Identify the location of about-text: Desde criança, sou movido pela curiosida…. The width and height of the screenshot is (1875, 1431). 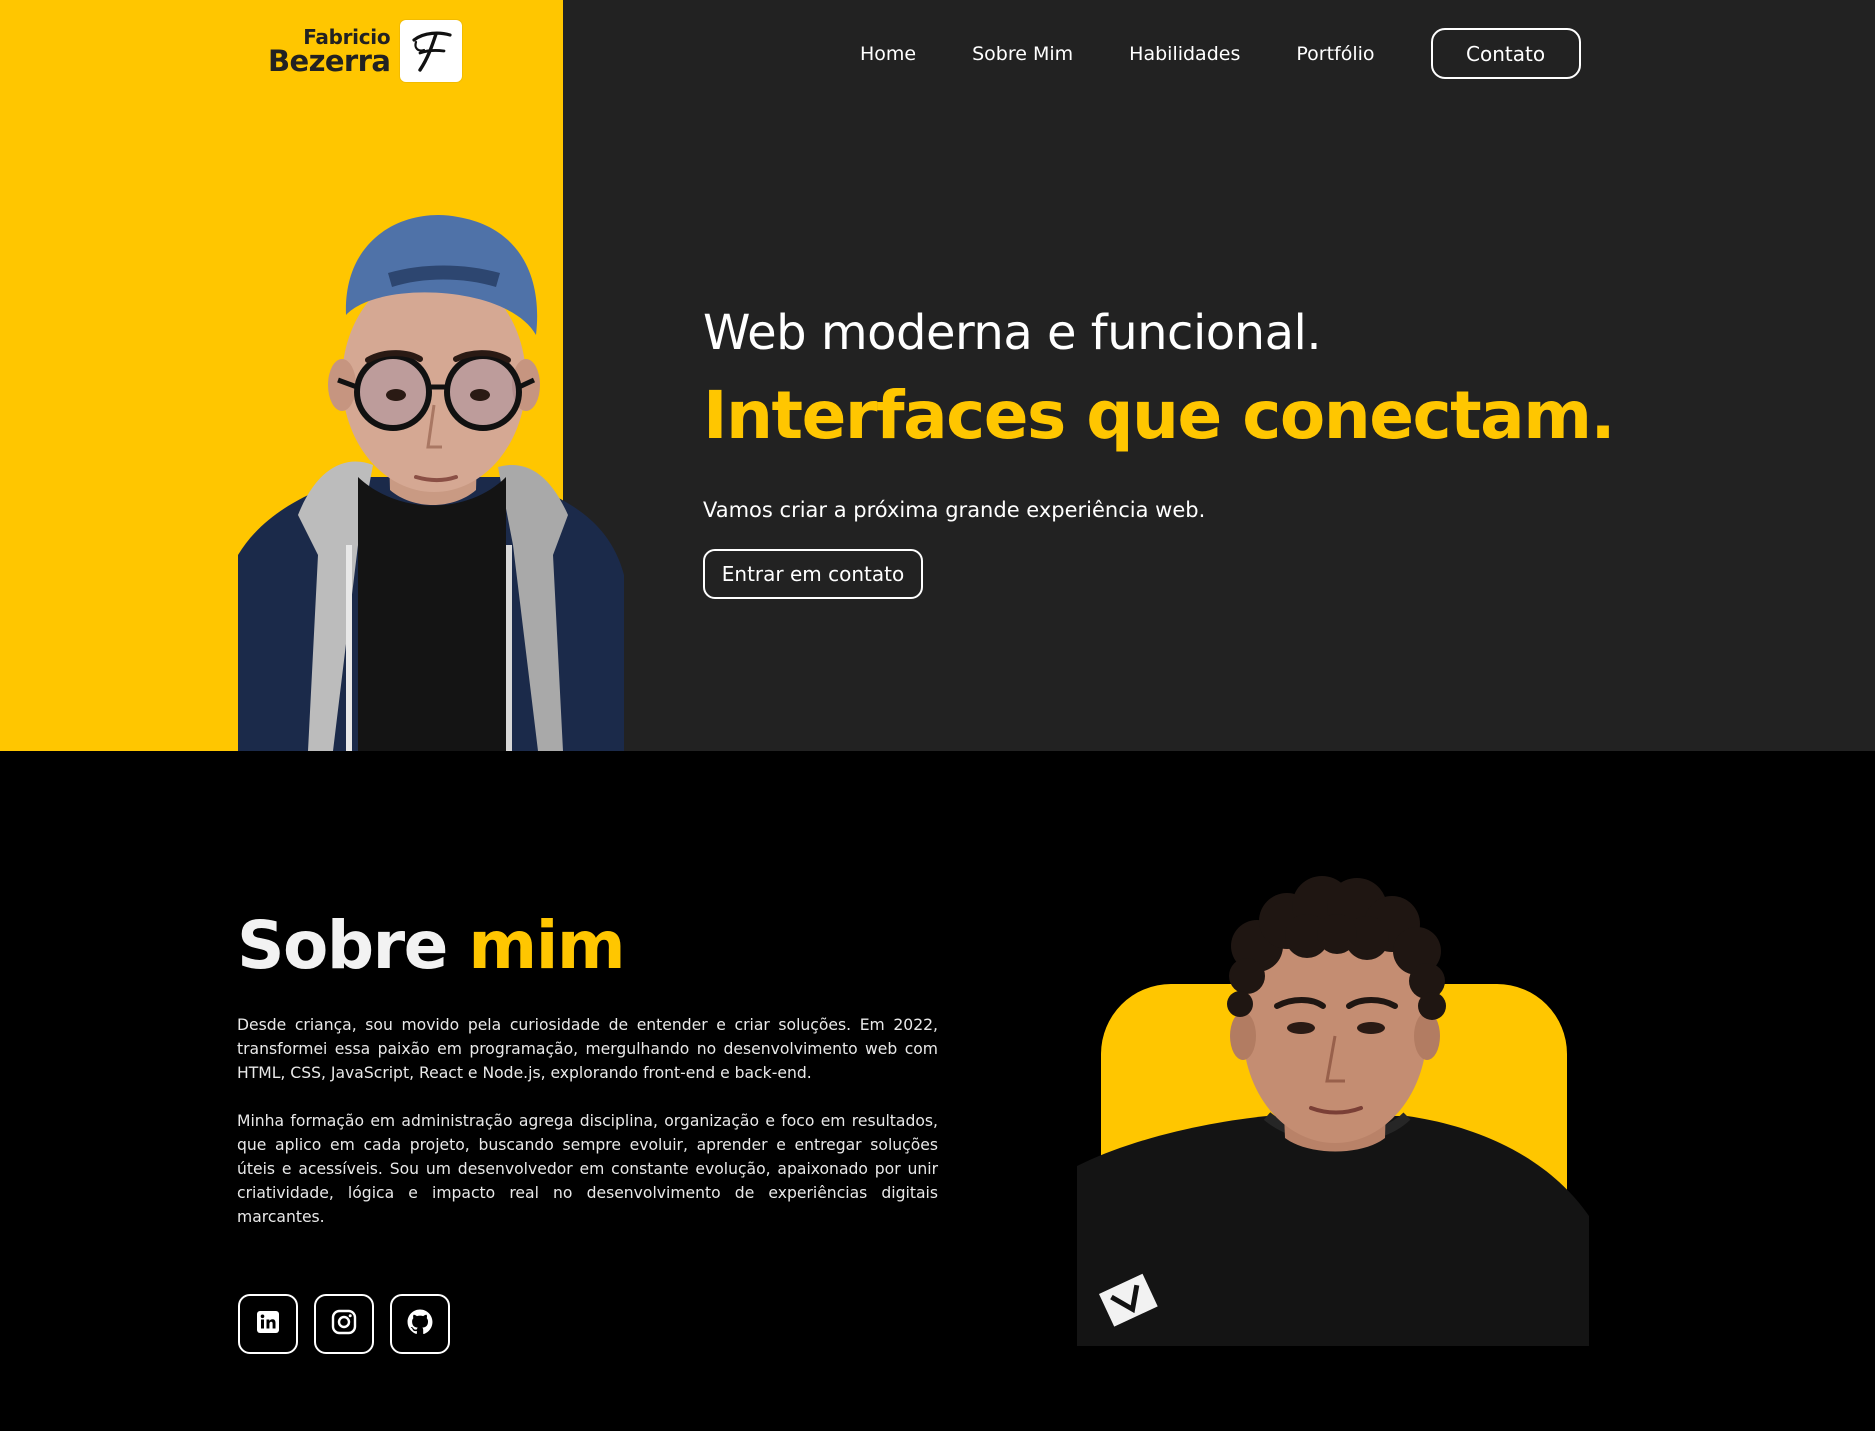
(587, 1121).